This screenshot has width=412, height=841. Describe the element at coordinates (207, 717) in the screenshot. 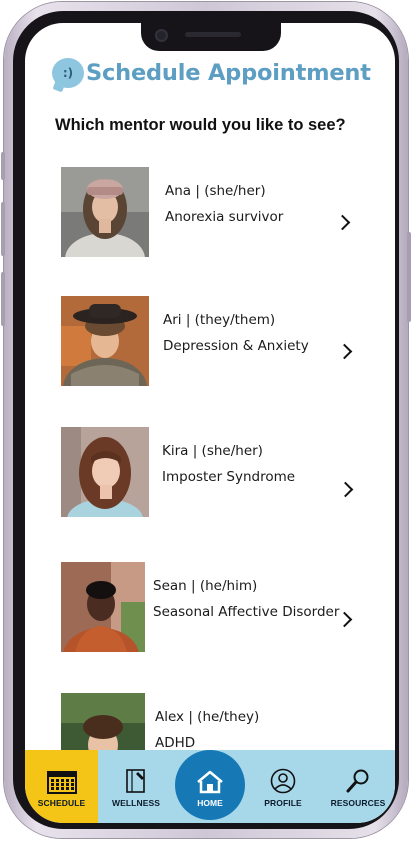

I see `mentor-name: Alex | (he/they)` at that location.